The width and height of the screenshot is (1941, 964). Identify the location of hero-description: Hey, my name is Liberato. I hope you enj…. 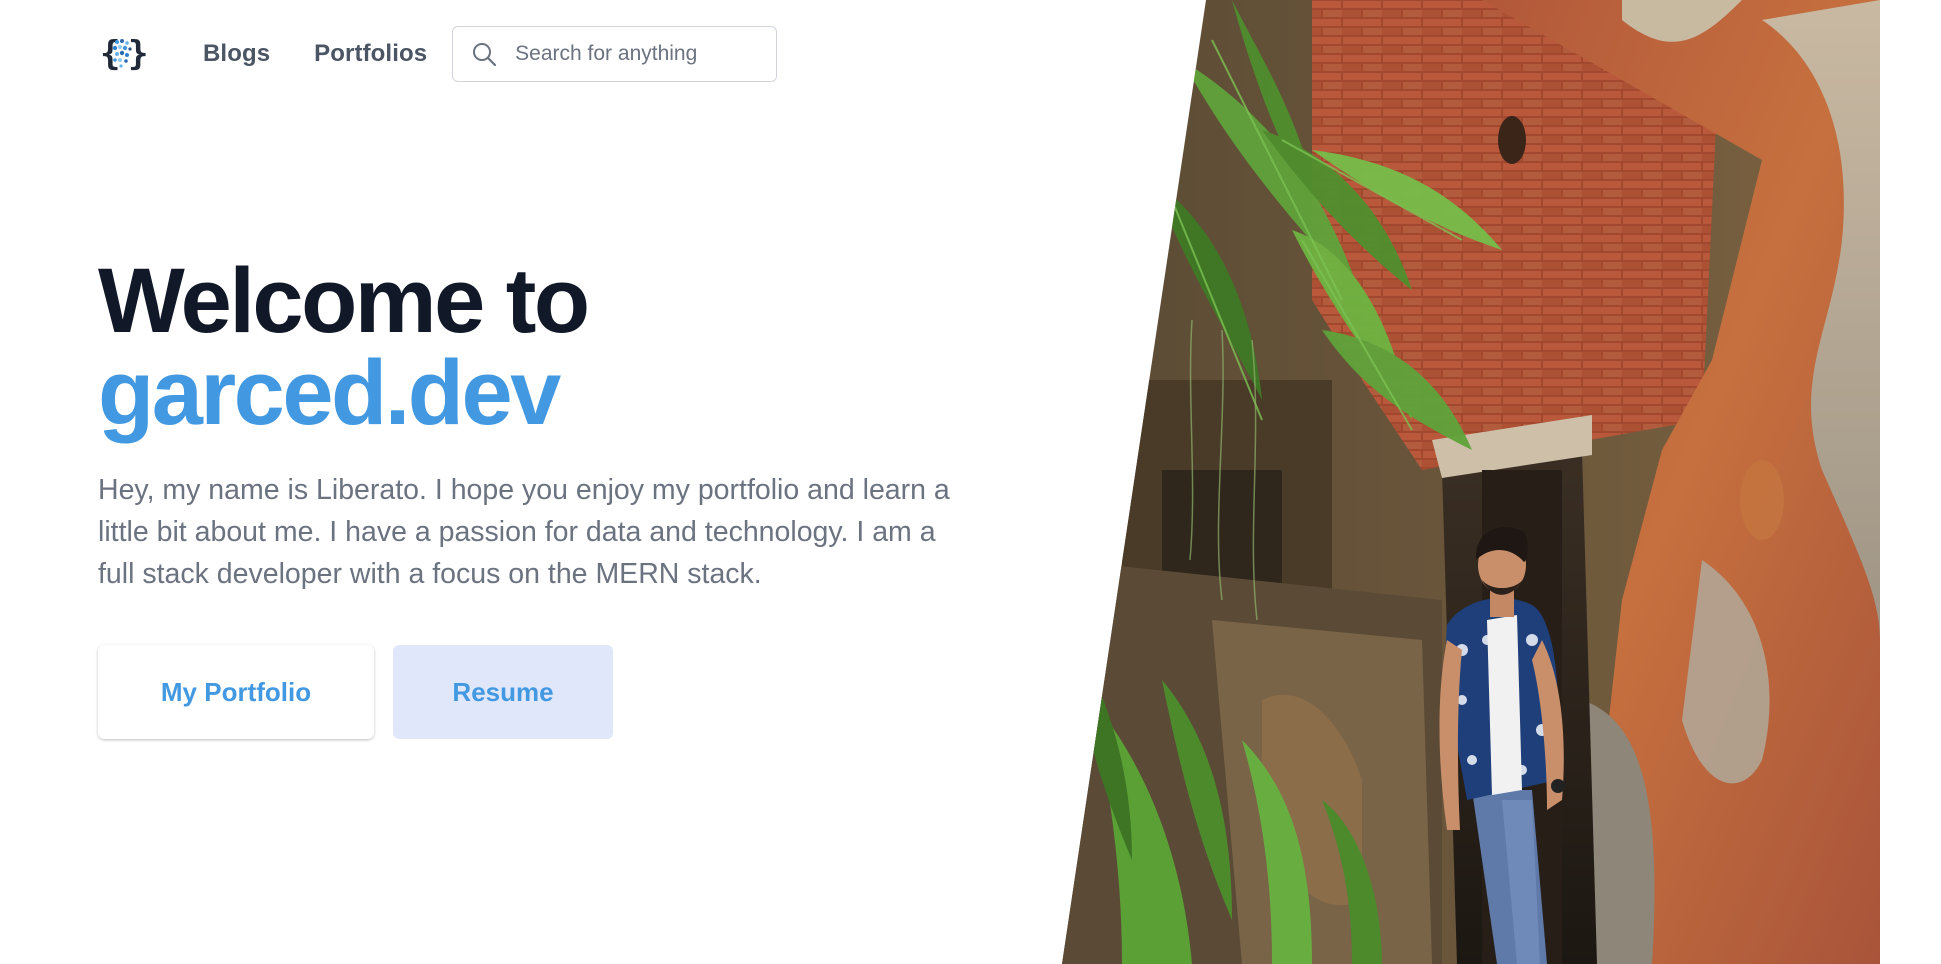
(524, 532).